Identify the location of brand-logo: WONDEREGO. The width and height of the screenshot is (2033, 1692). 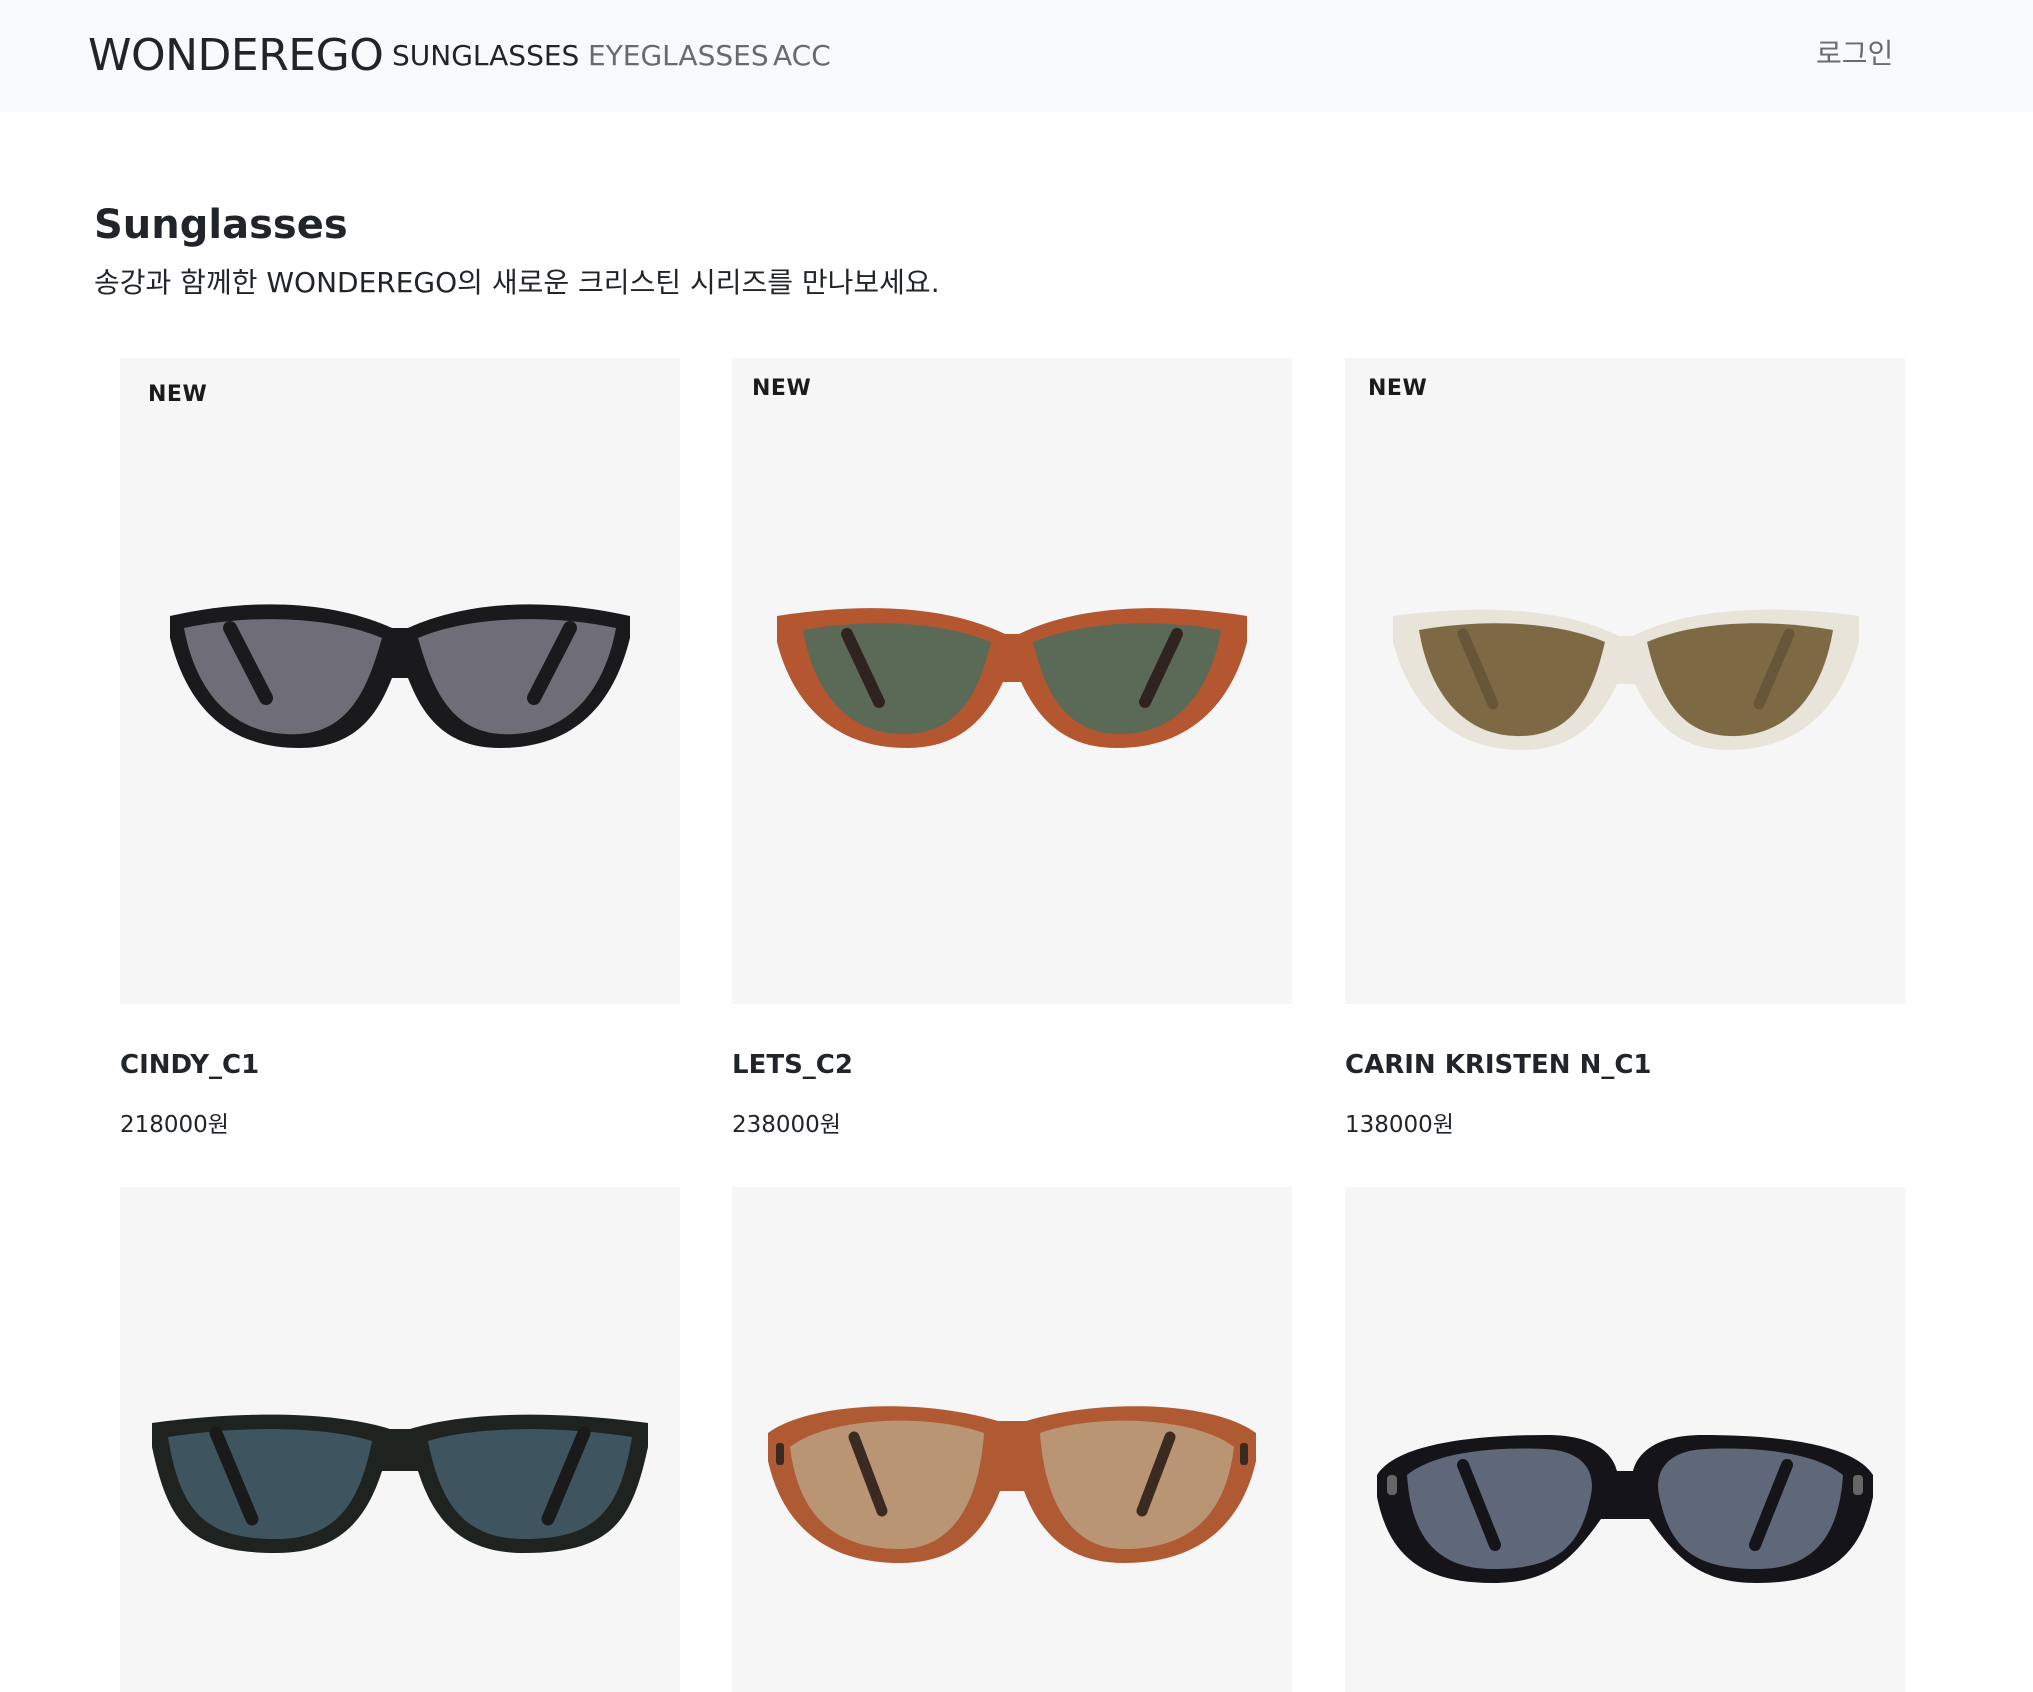
(236, 56).